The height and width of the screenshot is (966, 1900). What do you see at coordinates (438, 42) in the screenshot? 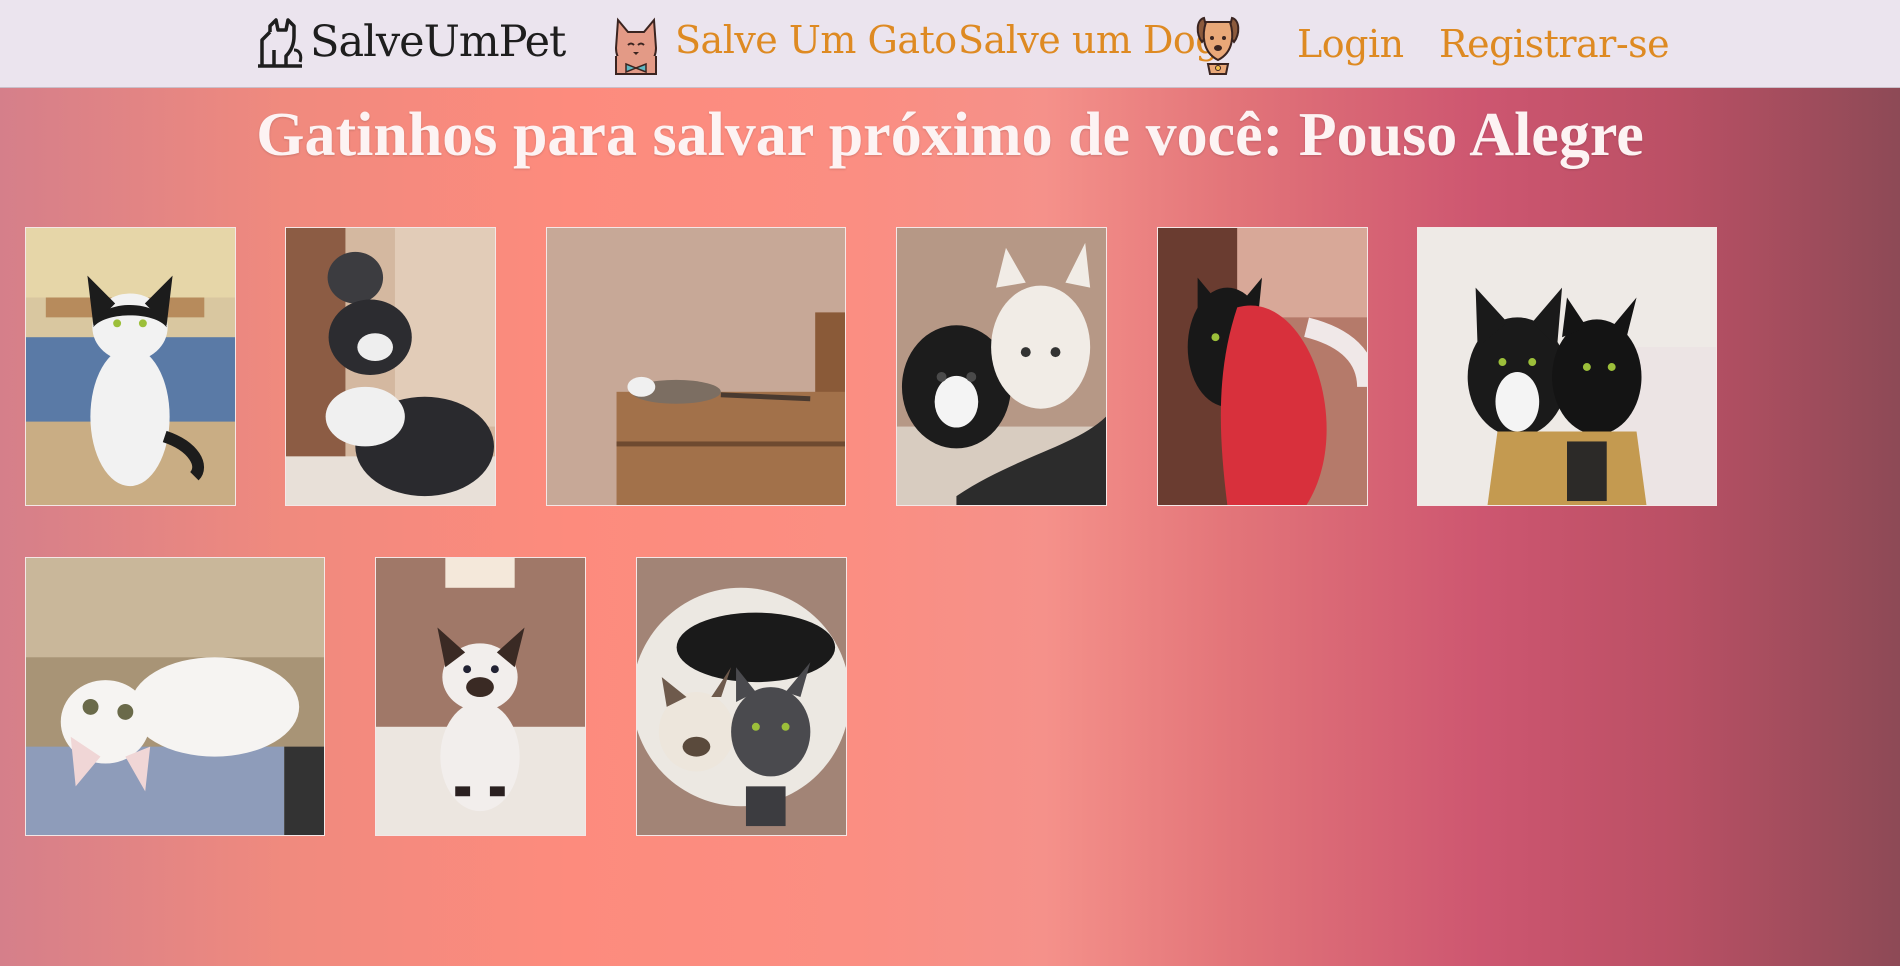
I see `brand-name: SalveUmPet` at bounding box center [438, 42].